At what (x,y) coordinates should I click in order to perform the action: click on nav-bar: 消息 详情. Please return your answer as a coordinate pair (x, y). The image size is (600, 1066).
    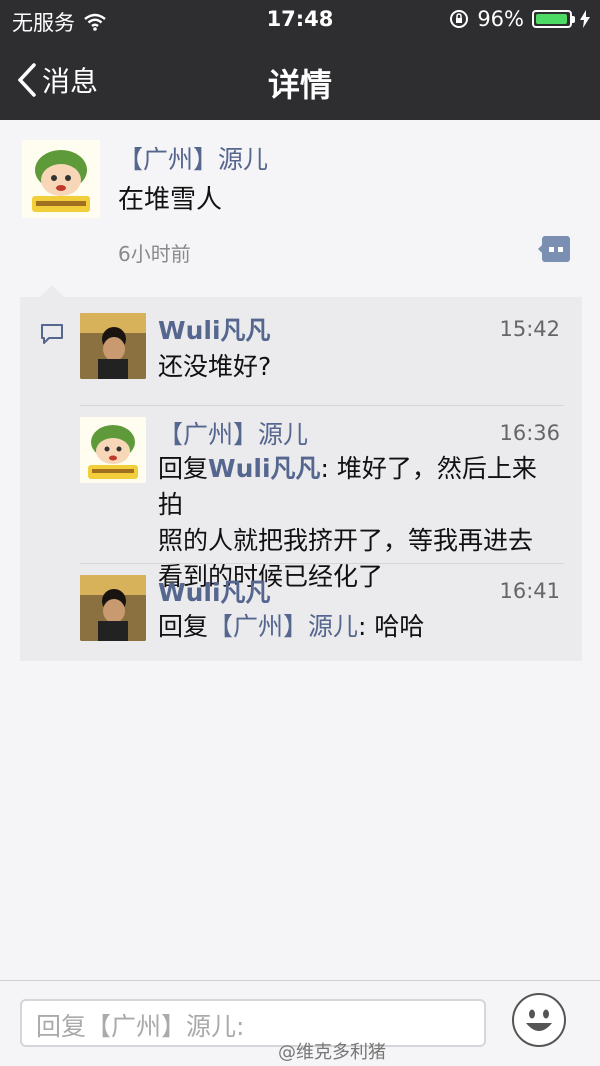
    Looking at the image, I should click on (300, 80).